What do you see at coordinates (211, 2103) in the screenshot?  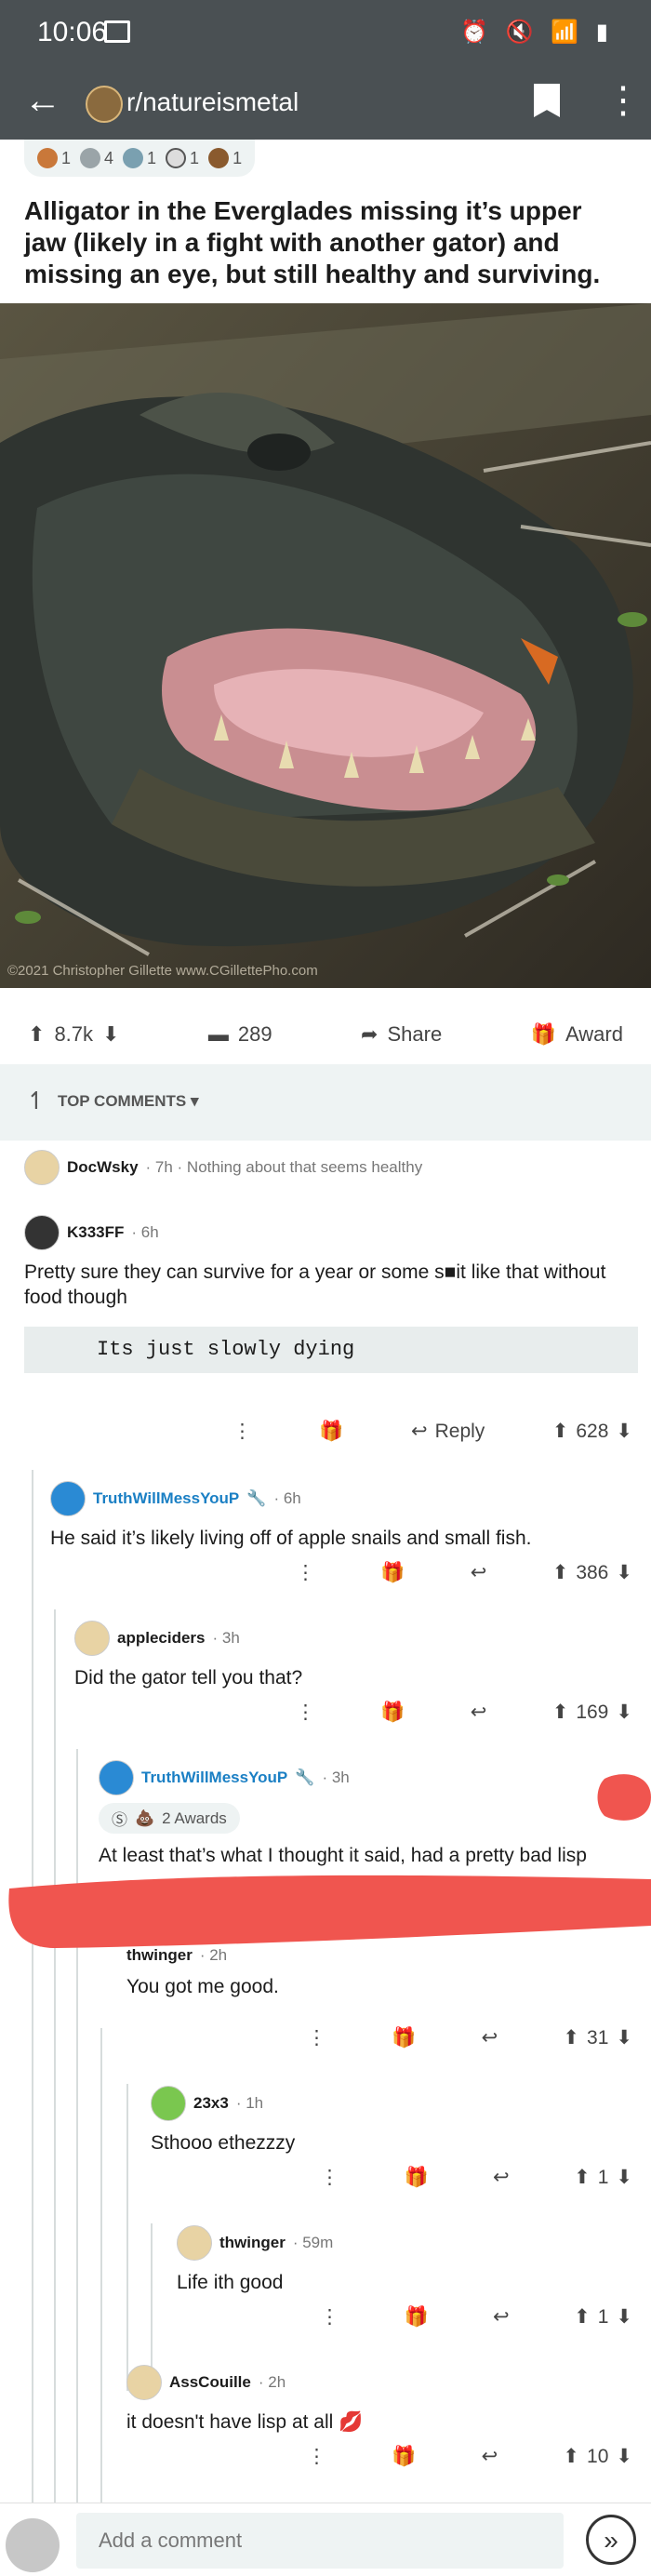 I see `comment-username: 23x3` at bounding box center [211, 2103].